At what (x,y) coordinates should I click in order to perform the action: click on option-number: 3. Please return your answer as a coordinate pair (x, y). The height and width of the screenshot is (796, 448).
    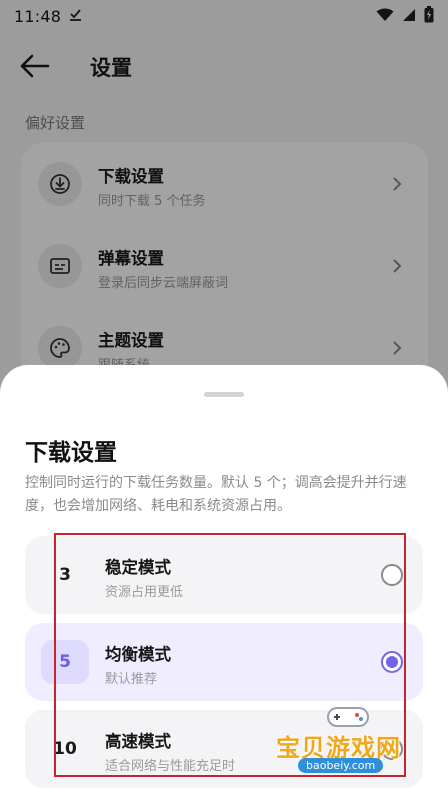
    Looking at the image, I should click on (65, 575).